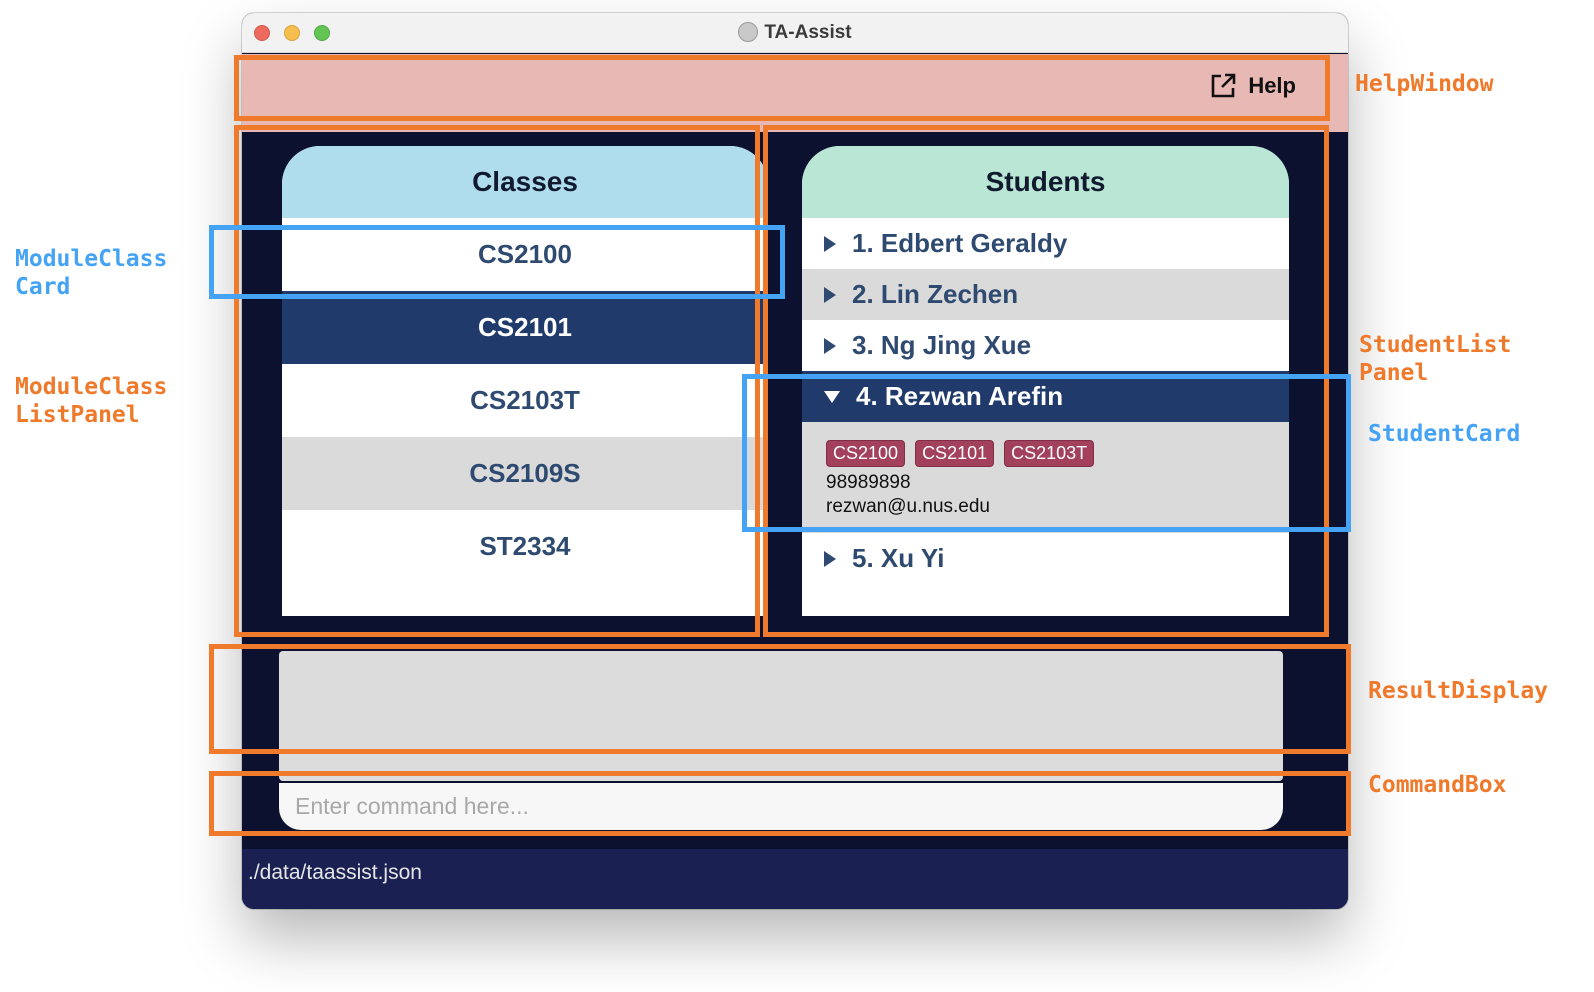 This screenshot has height=992, width=1594. I want to click on student-card: 2. Lin Zechen, so click(1045, 294).